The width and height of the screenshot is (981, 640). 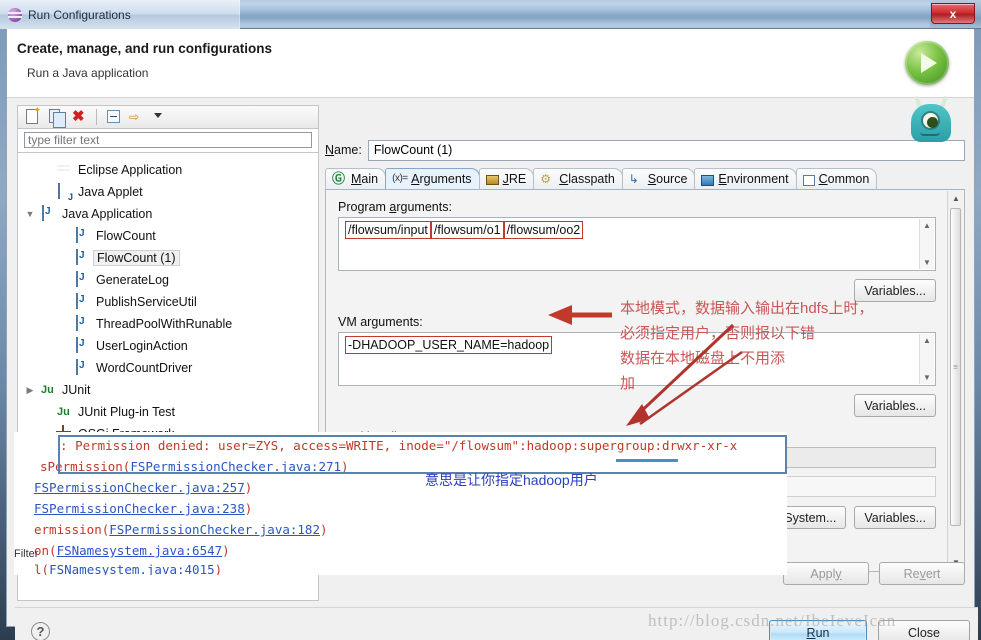 I want to click on tree-item-threadpoolwithrunable: ThreadPoolWithRunable, so click(x=168, y=324).